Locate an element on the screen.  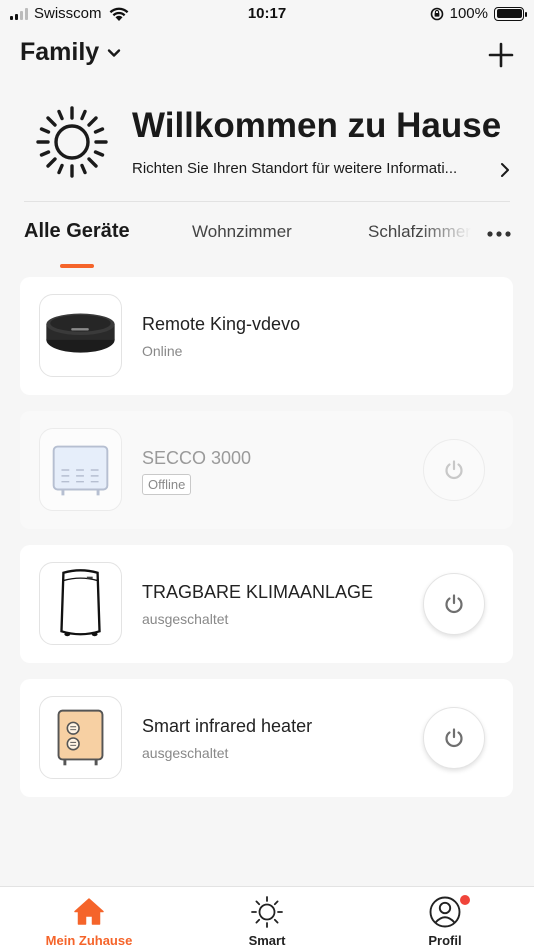
device-name: Remote King-vdevo is located at coordinates (221, 324).